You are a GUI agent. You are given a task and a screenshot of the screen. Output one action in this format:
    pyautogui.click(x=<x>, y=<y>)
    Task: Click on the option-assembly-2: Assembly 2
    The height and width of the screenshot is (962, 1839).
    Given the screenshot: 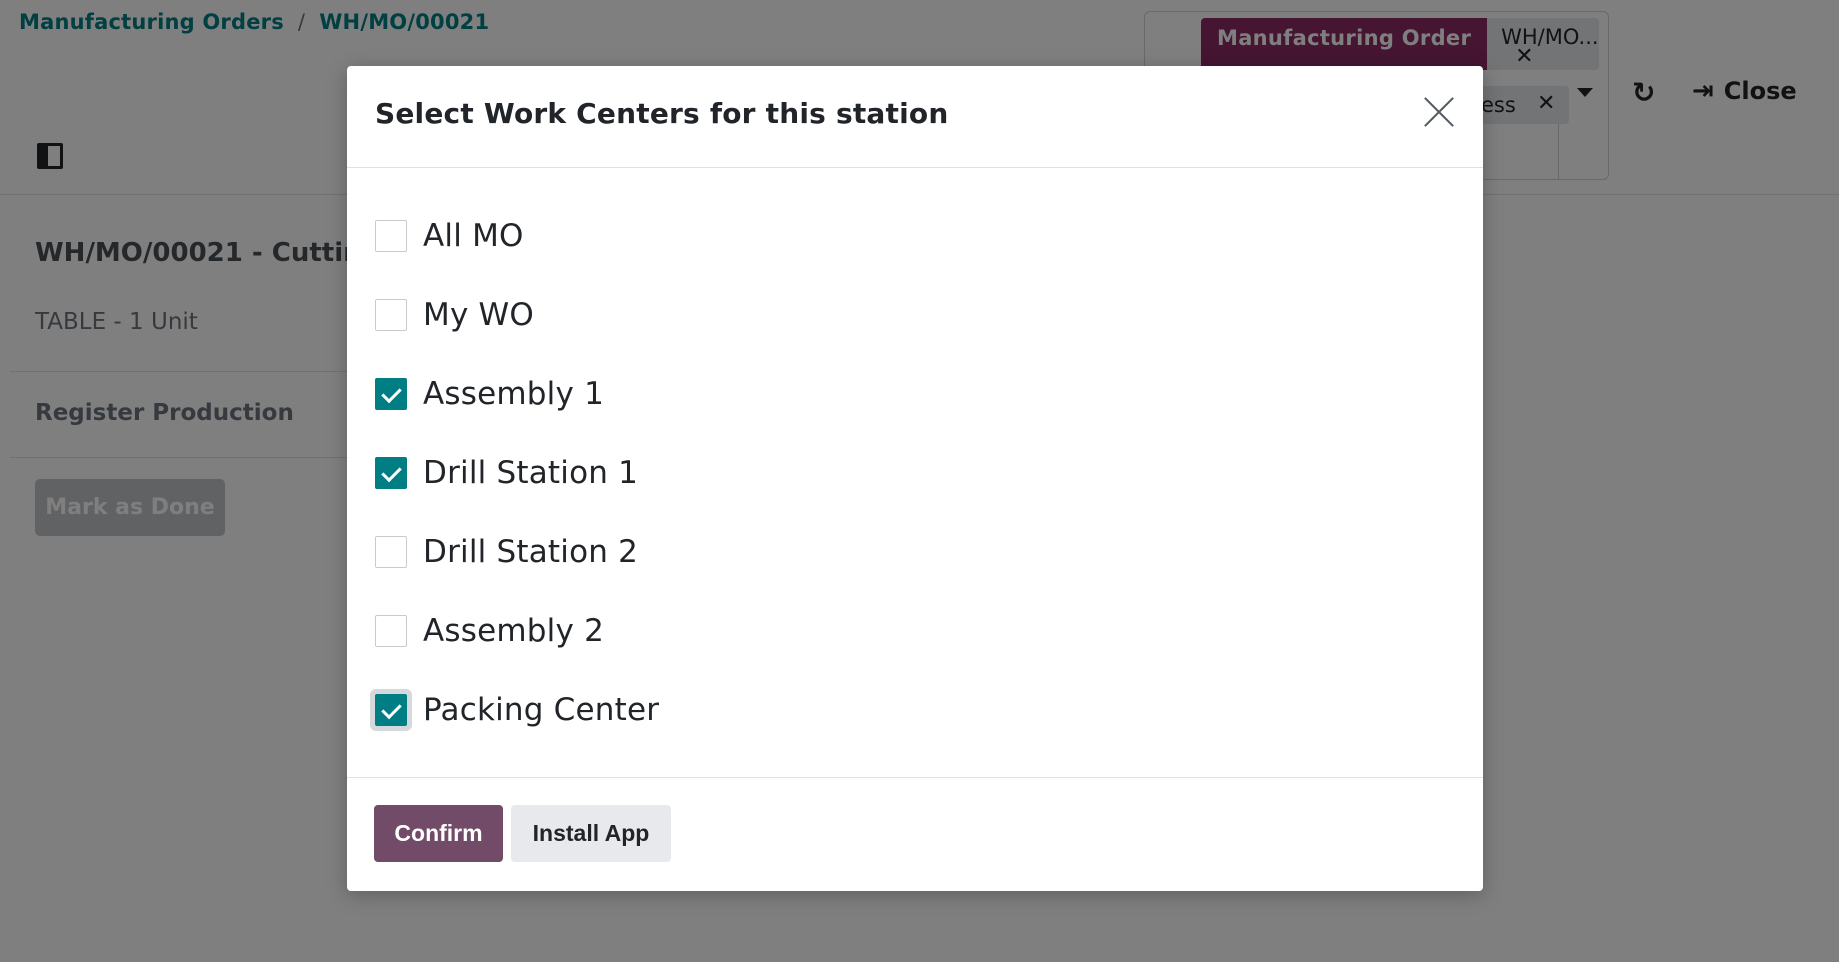 What is the action you would take?
    pyautogui.click(x=489, y=631)
    